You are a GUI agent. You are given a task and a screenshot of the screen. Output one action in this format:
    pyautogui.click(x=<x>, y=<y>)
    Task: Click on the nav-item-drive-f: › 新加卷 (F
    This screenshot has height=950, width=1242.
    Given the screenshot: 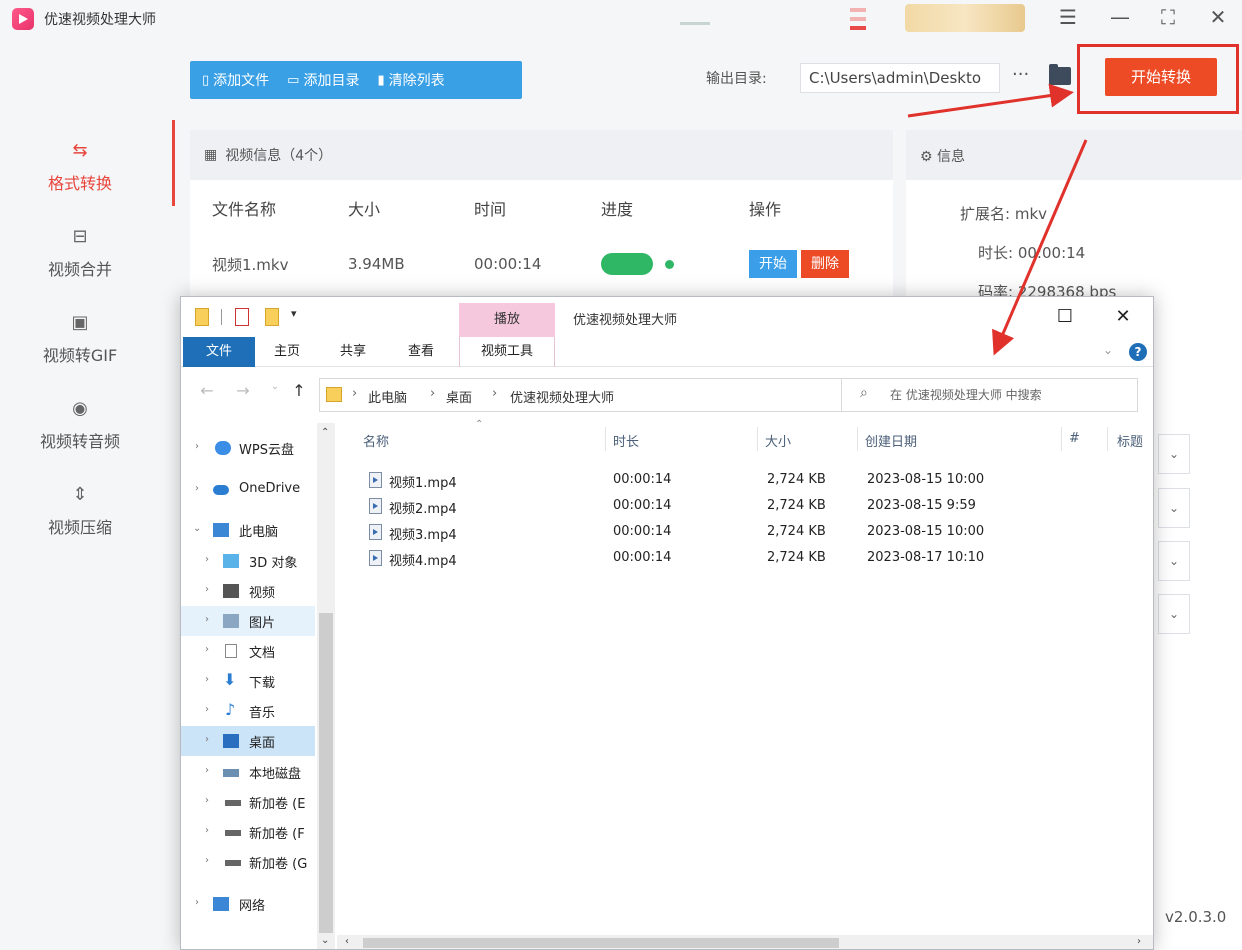 What is the action you would take?
    pyautogui.click(x=248, y=832)
    